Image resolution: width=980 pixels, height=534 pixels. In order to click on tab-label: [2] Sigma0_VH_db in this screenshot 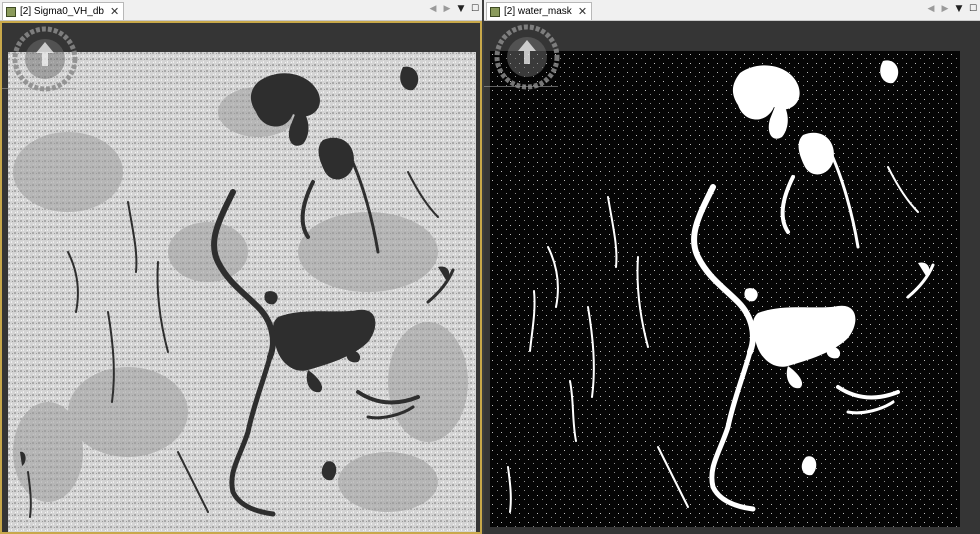, I will do `click(62, 11)`.